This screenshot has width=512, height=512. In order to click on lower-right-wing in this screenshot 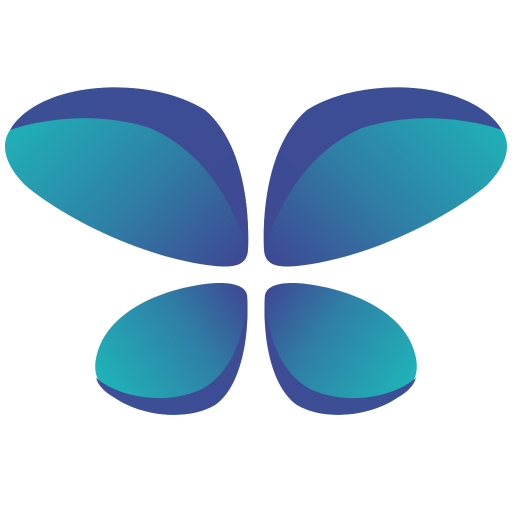, I will do `click(340, 349)`.